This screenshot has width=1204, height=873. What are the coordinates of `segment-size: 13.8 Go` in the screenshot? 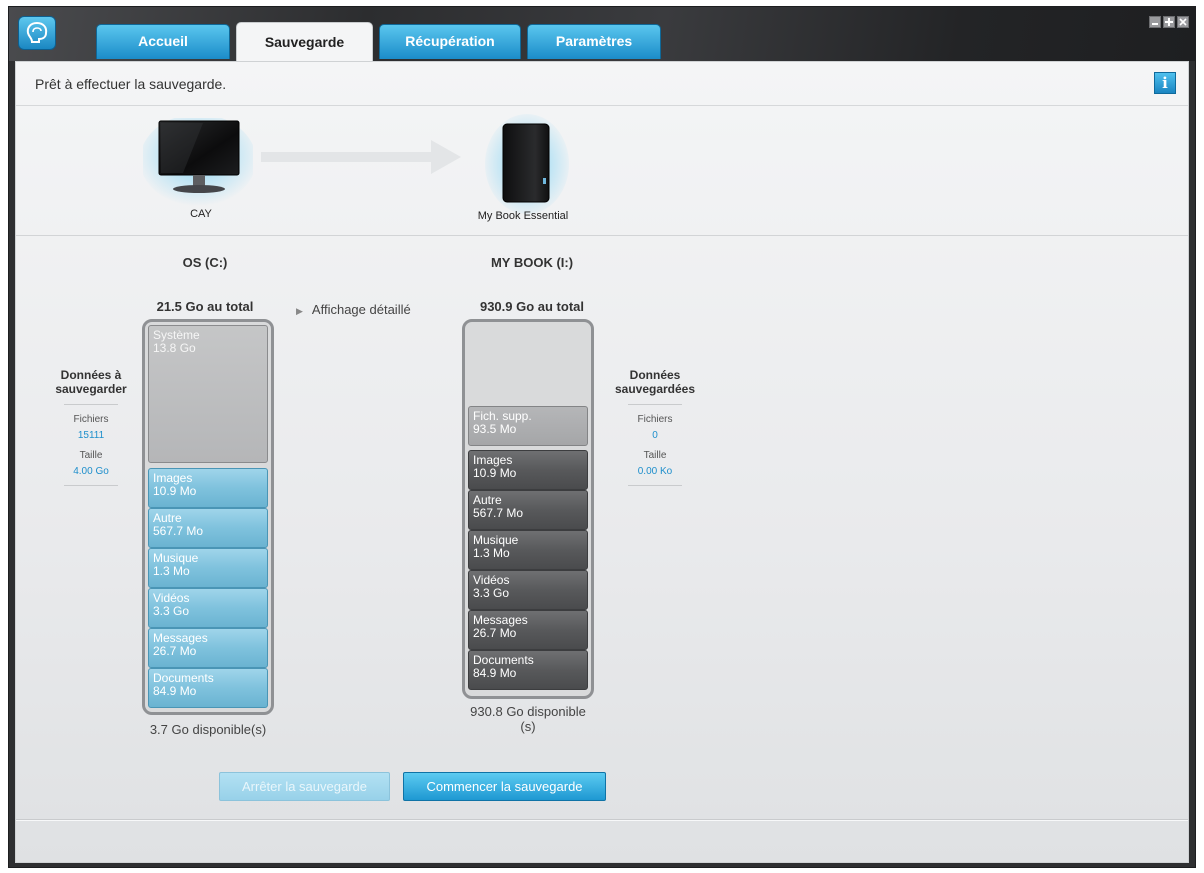 It's located at (174, 348).